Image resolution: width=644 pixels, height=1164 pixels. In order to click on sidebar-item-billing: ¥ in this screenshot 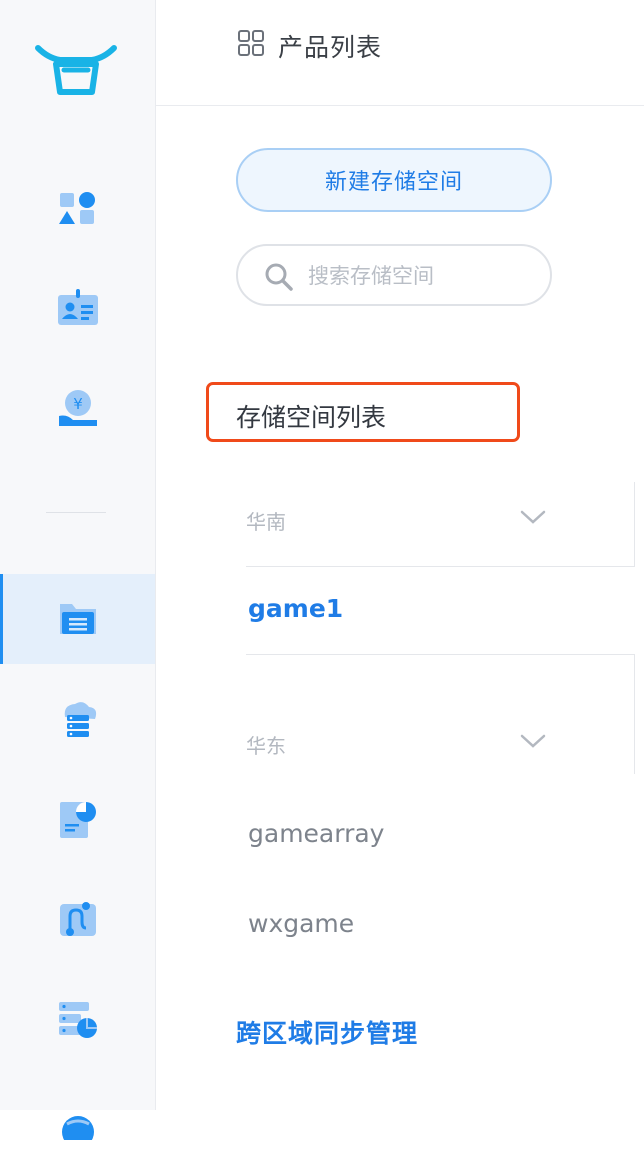, I will do `click(77, 408)`.